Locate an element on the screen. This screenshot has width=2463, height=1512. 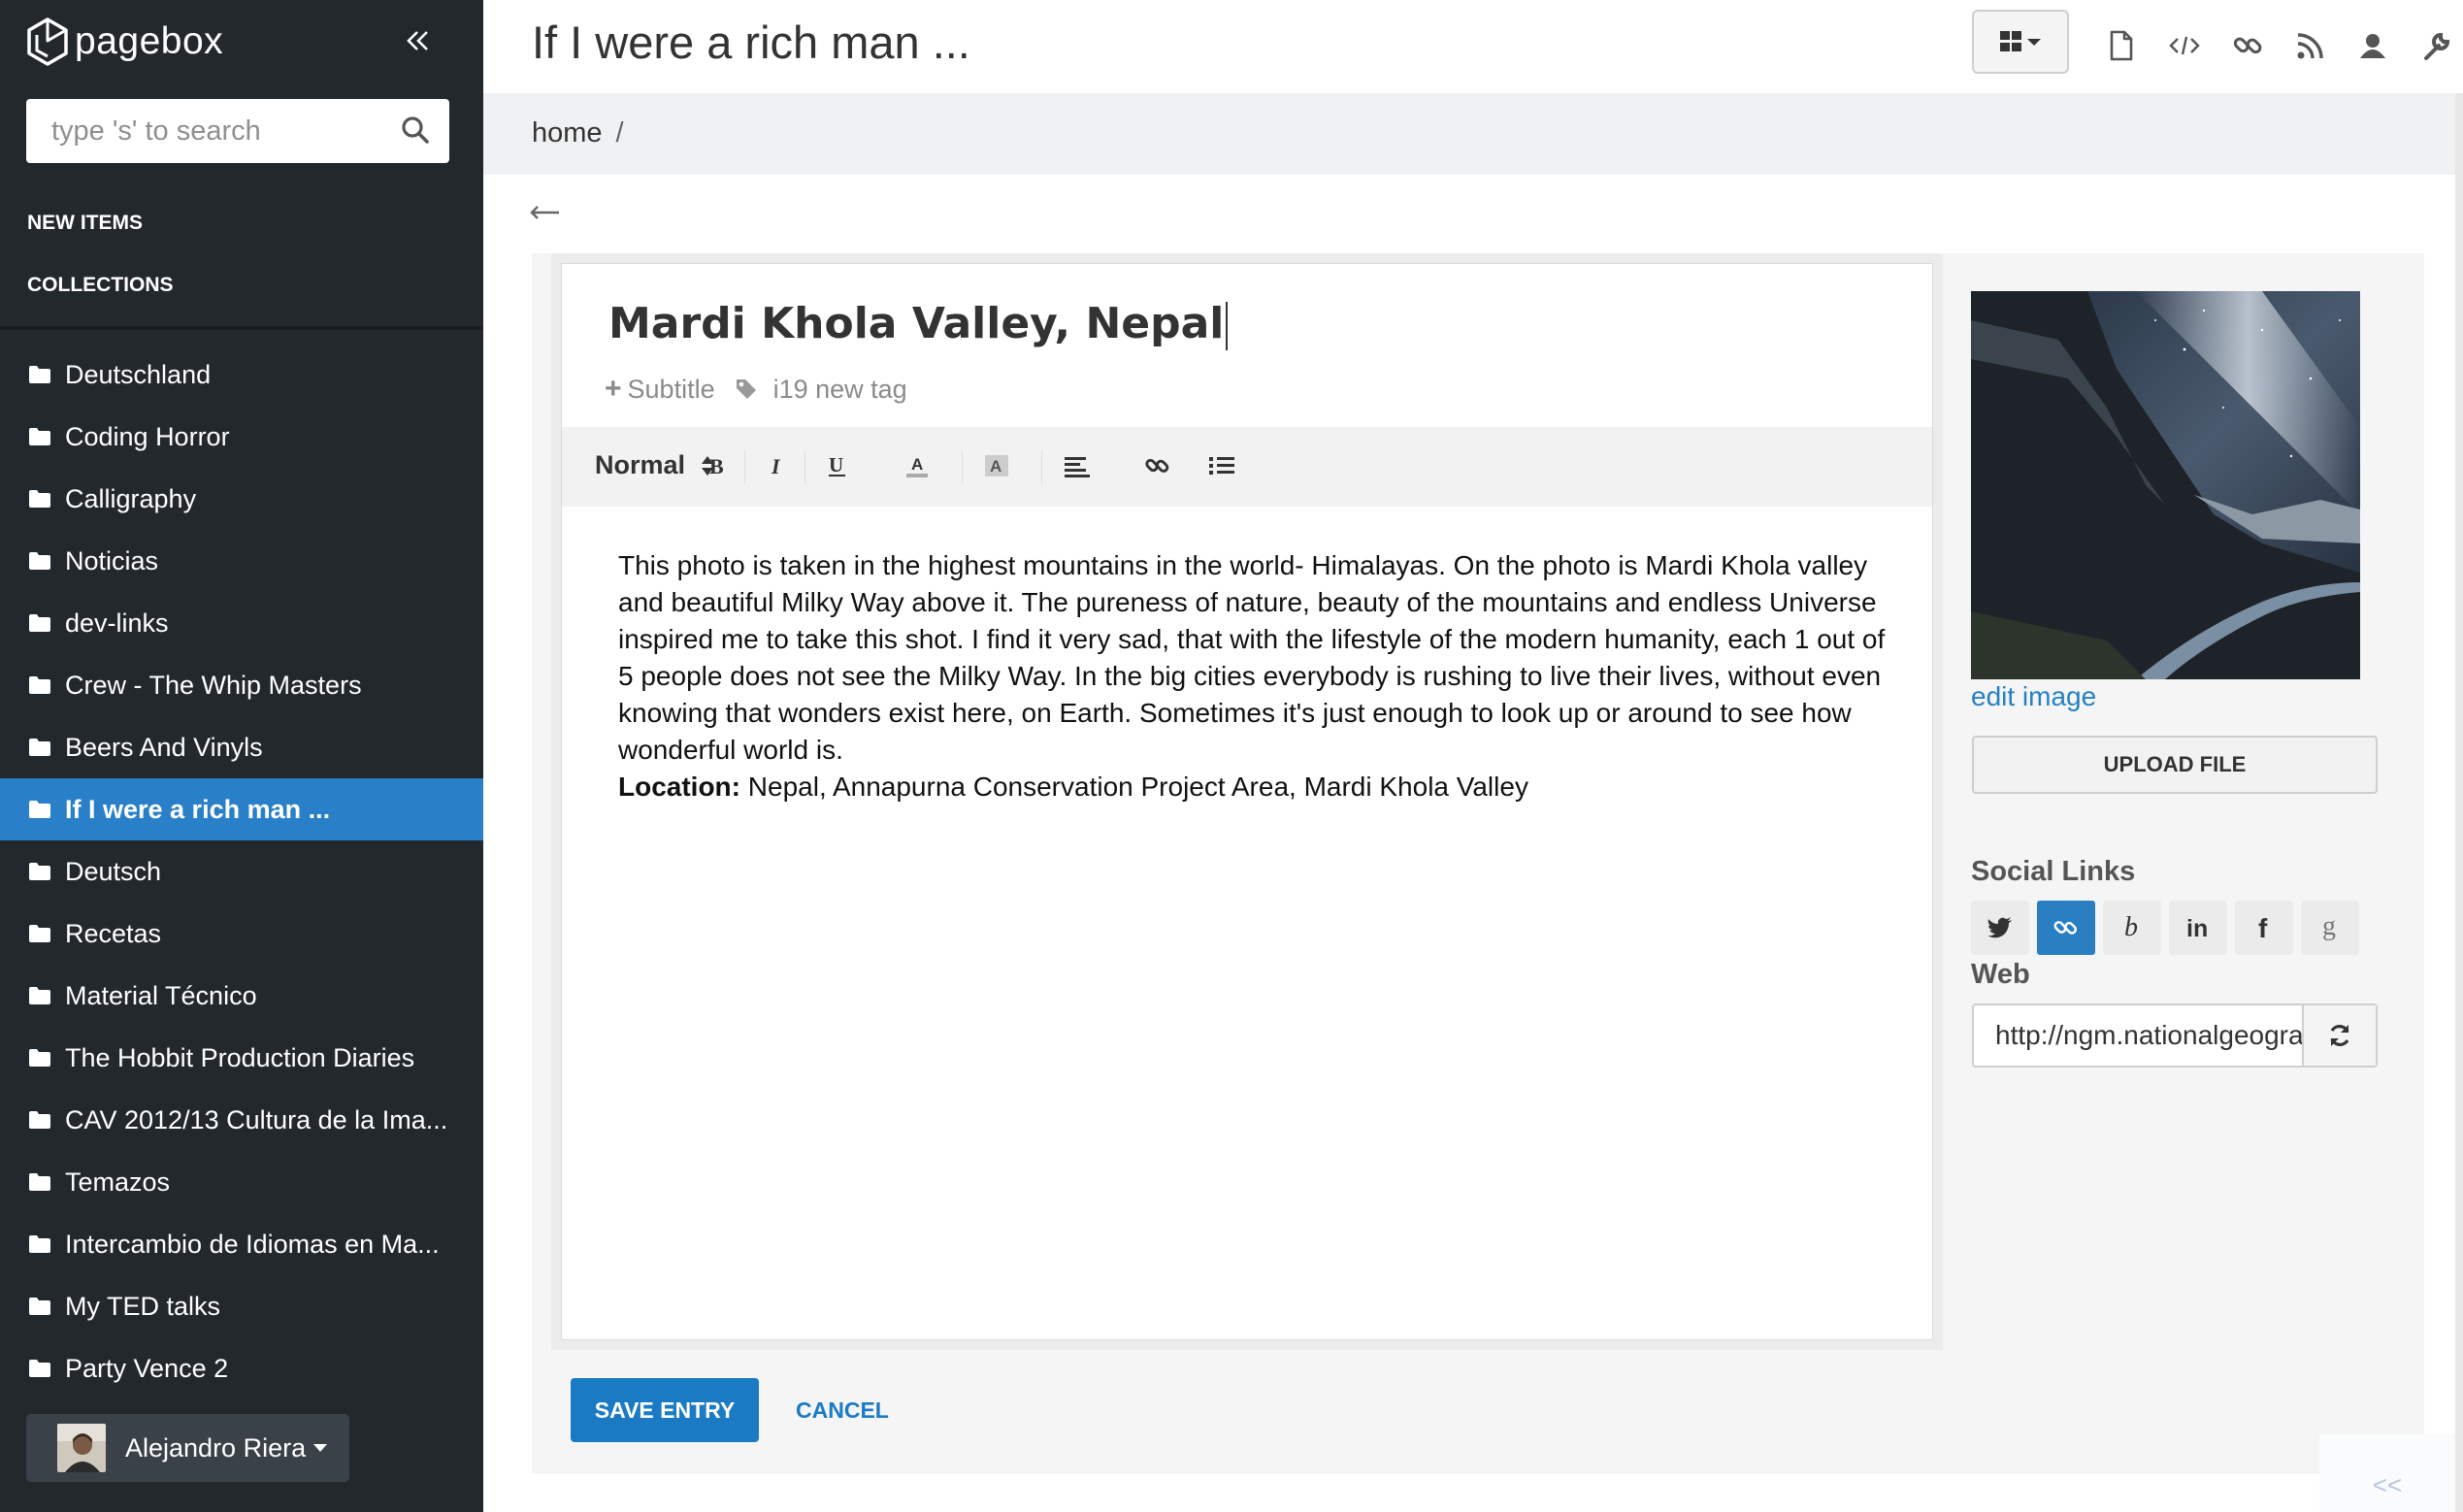
social-google-button: g is located at coordinates (2330, 928).